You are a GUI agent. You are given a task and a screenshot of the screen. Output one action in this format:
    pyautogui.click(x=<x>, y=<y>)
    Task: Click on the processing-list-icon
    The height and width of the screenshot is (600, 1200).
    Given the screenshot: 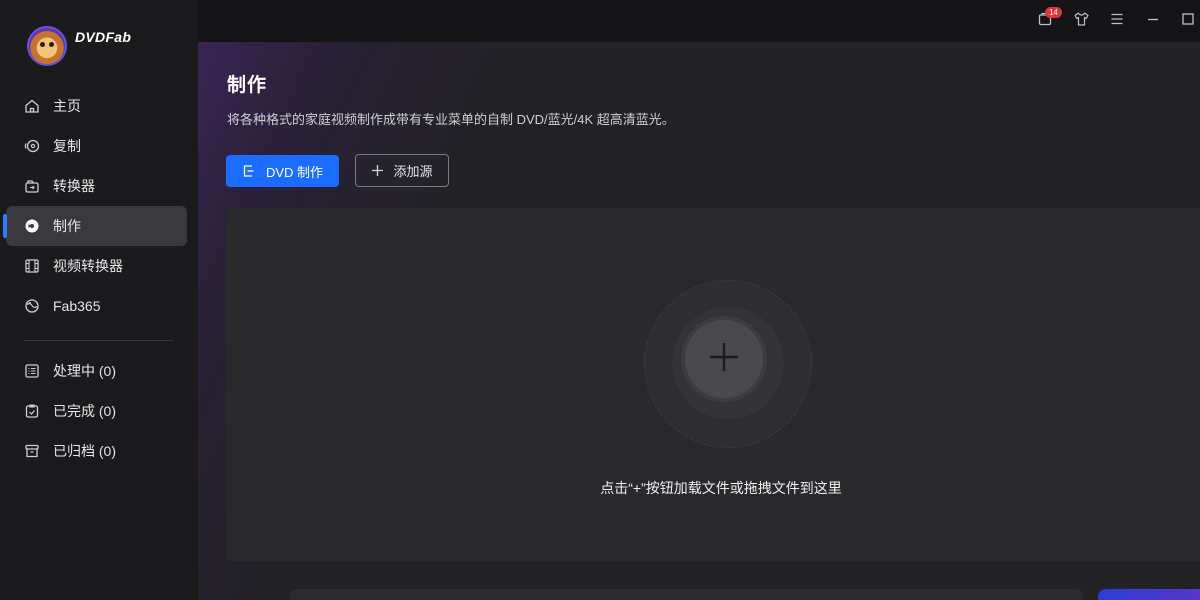 What is the action you would take?
    pyautogui.click(x=32, y=371)
    